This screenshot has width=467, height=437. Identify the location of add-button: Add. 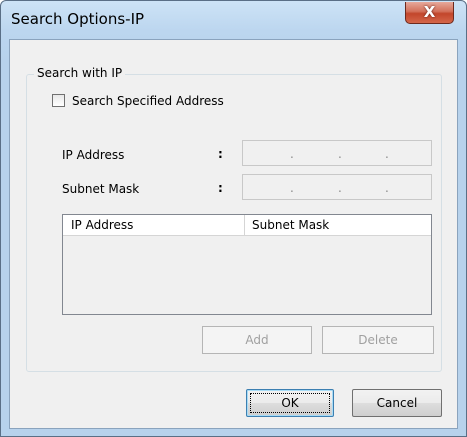
(257, 340).